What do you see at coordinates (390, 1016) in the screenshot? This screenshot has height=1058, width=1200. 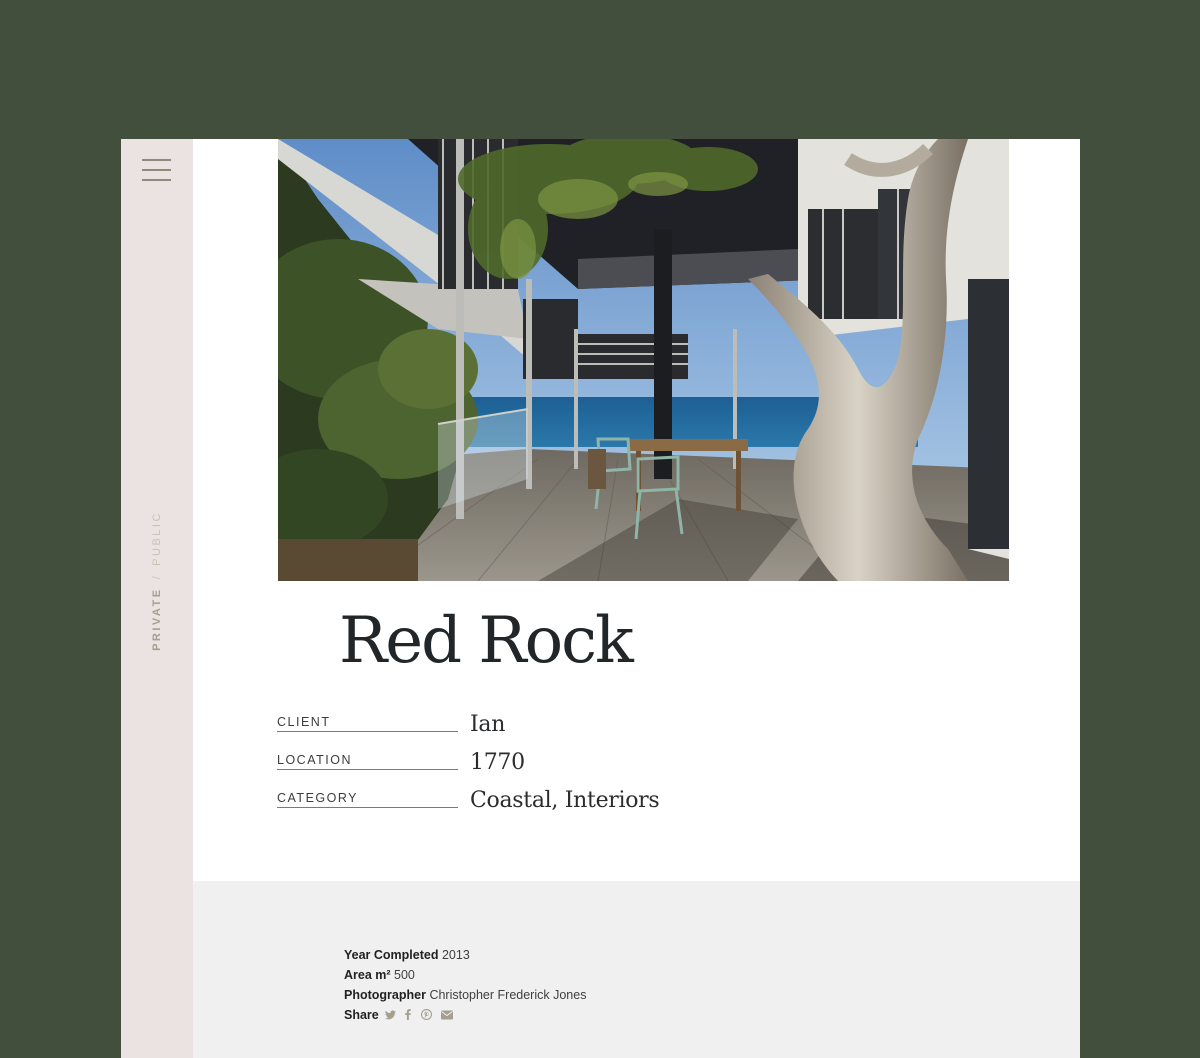 I see `twitter-icon` at bounding box center [390, 1016].